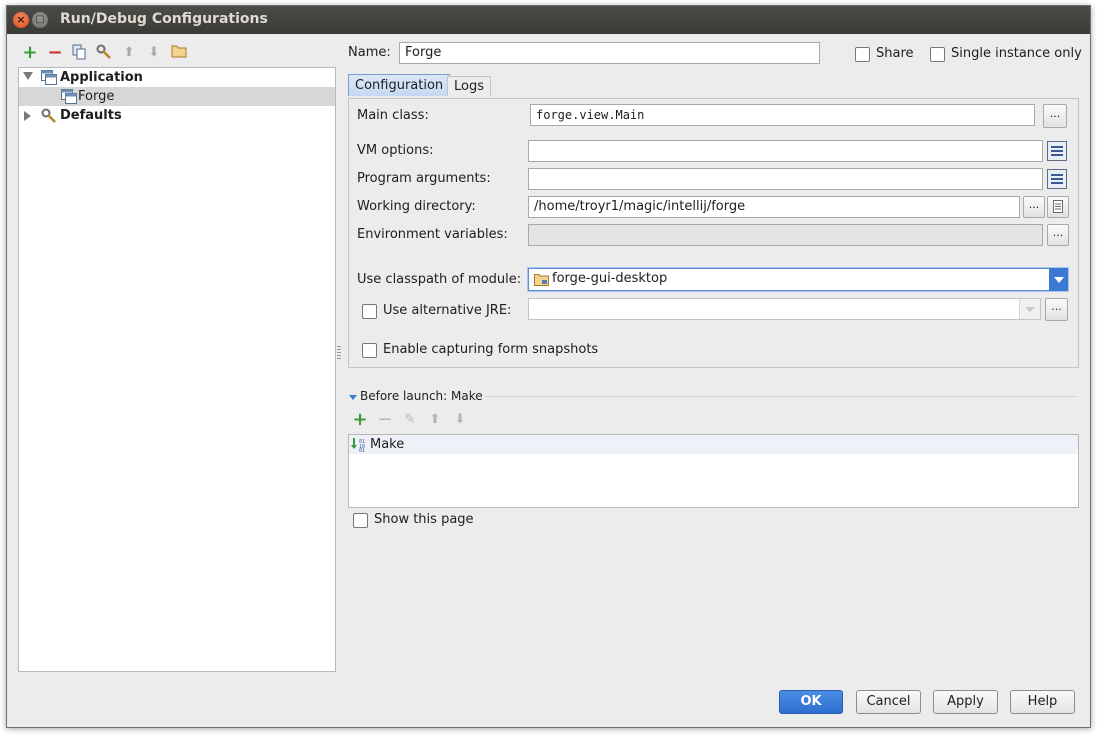  Describe the element at coordinates (424, 178) in the screenshot. I see `program-arguments-label: Program arguments:` at that location.